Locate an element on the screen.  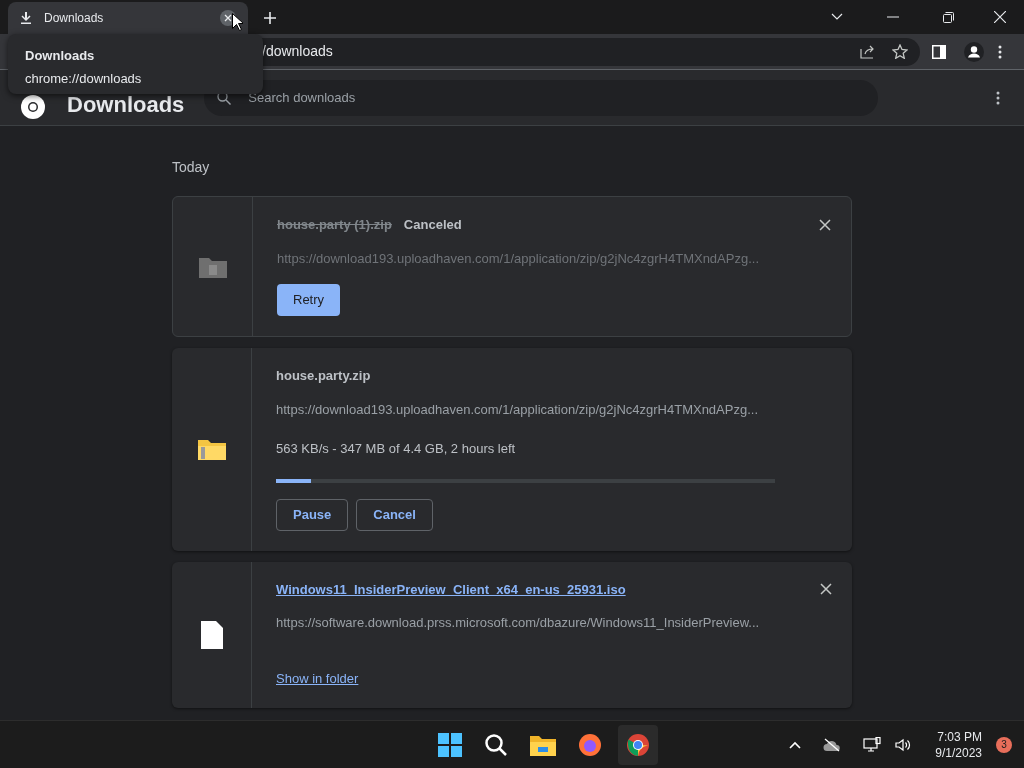
new-tab-icon is located at coordinates (270, 18).